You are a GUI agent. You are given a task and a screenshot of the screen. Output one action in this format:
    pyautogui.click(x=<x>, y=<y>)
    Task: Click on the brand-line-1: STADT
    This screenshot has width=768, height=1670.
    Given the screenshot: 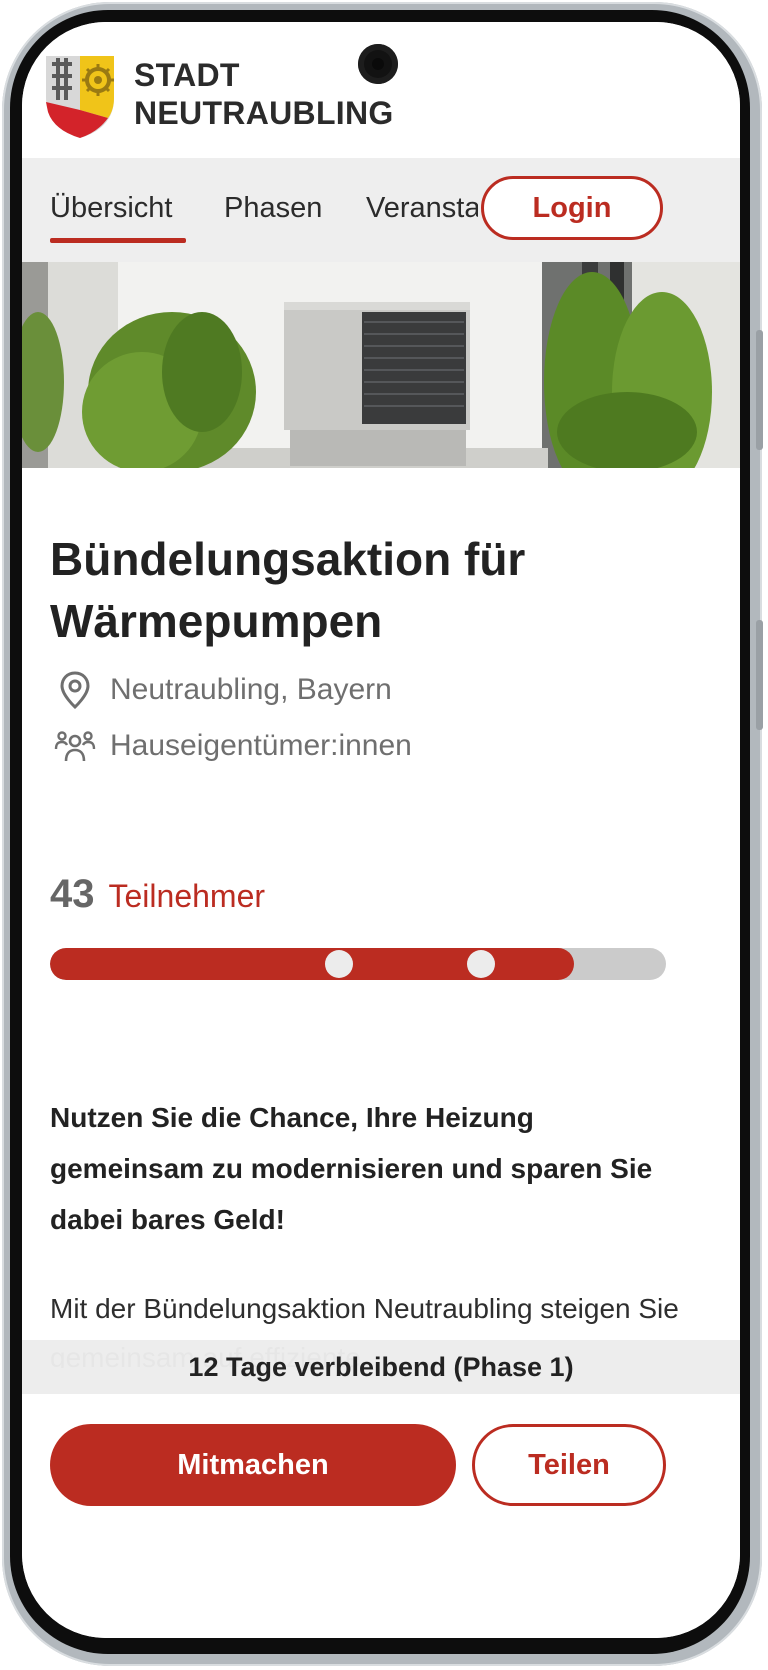 What is the action you would take?
    pyautogui.click(x=187, y=75)
    